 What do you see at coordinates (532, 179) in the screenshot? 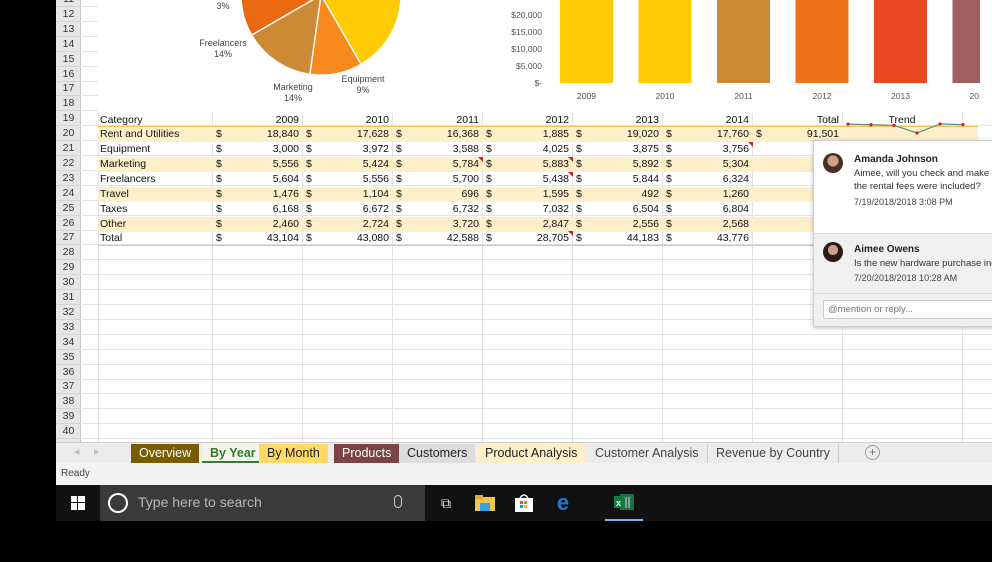
I see `value-cell: 5,438` at bounding box center [532, 179].